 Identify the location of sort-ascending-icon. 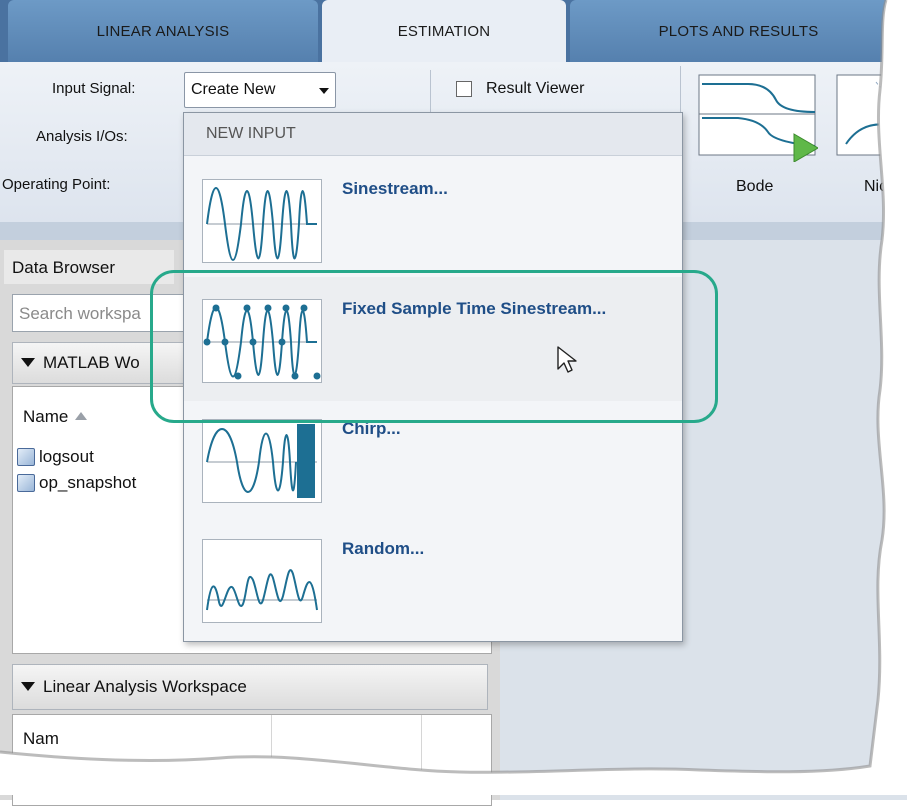
(81, 416).